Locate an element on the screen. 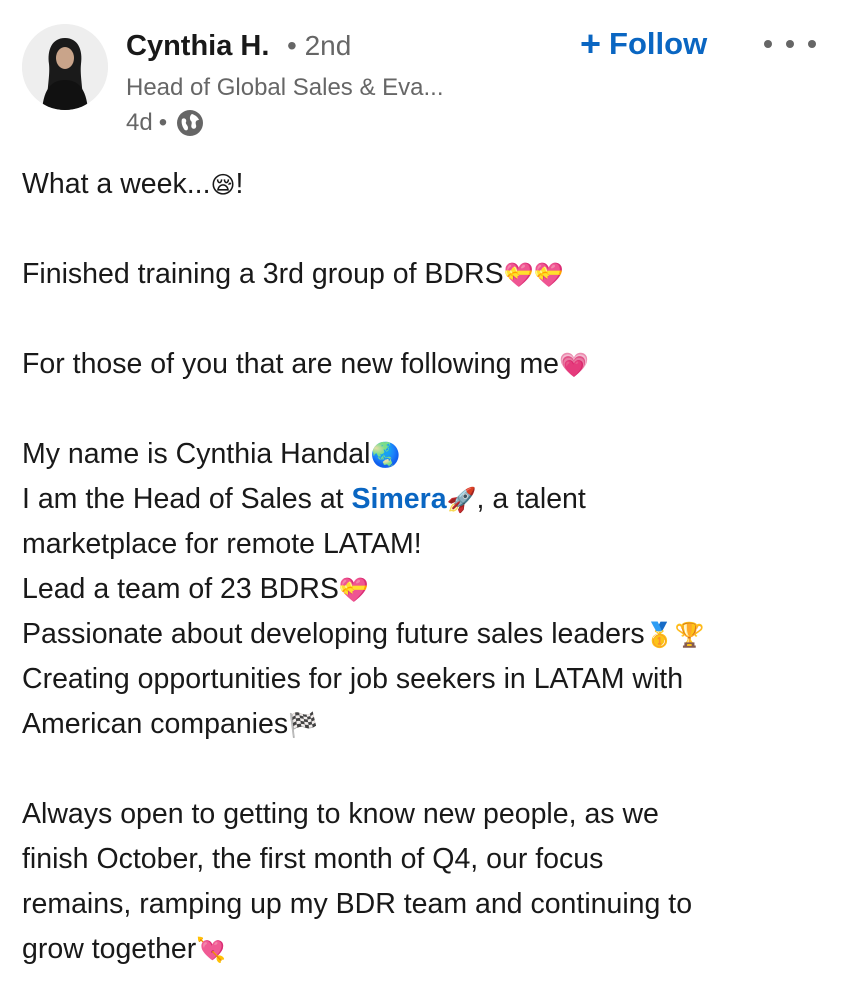  post-meta: 4d • is located at coordinates (165, 123).